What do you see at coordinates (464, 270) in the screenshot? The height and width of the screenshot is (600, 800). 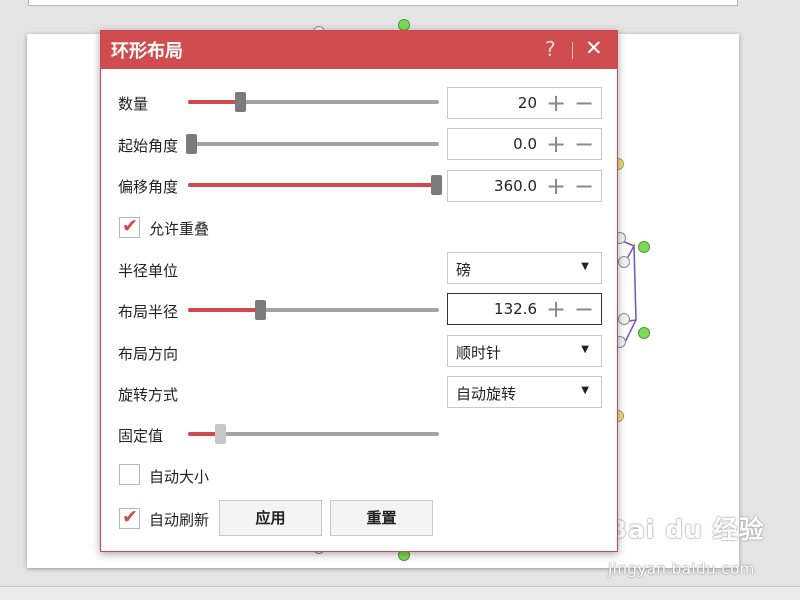 I see `radius-unit-value: 磅` at bounding box center [464, 270].